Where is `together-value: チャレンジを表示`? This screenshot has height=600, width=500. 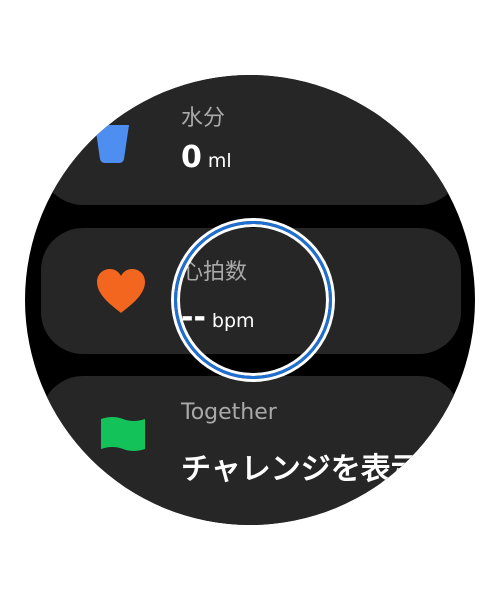
together-value: チャレンジを表示 is located at coordinates (301, 466).